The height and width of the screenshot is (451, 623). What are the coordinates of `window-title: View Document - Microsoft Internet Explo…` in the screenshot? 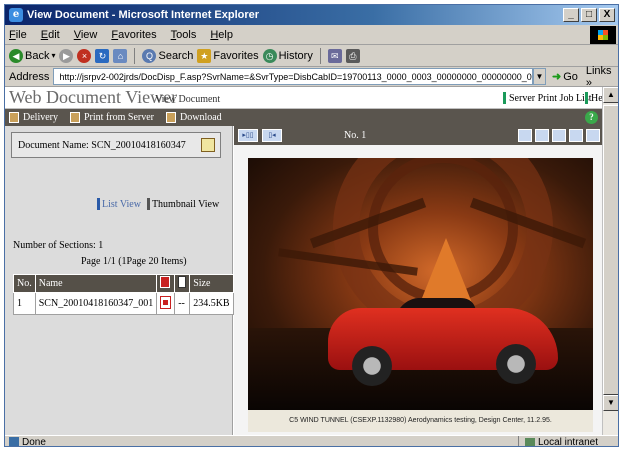 It's located at (143, 15).